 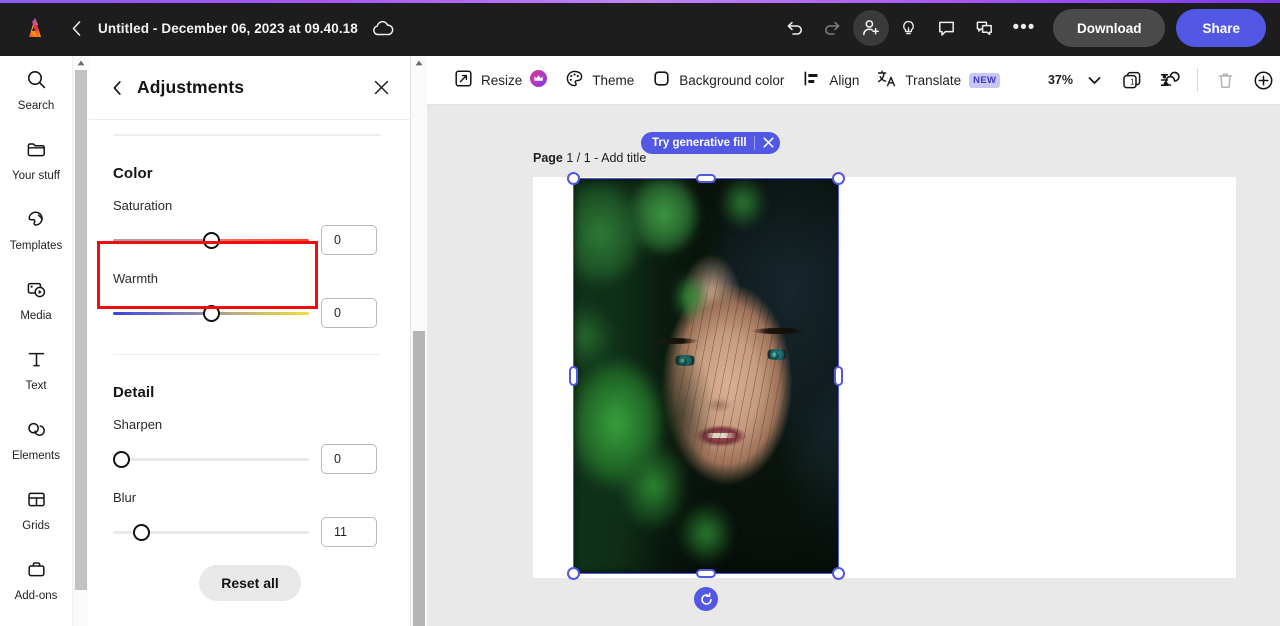 I want to click on sidebar-item-grids: Grids, so click(x=36, y=511).